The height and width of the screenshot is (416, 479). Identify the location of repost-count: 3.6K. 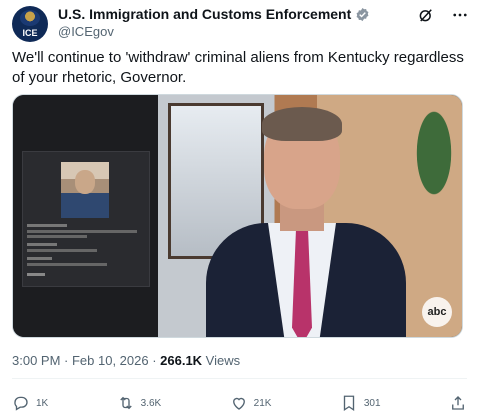
(151, 403).